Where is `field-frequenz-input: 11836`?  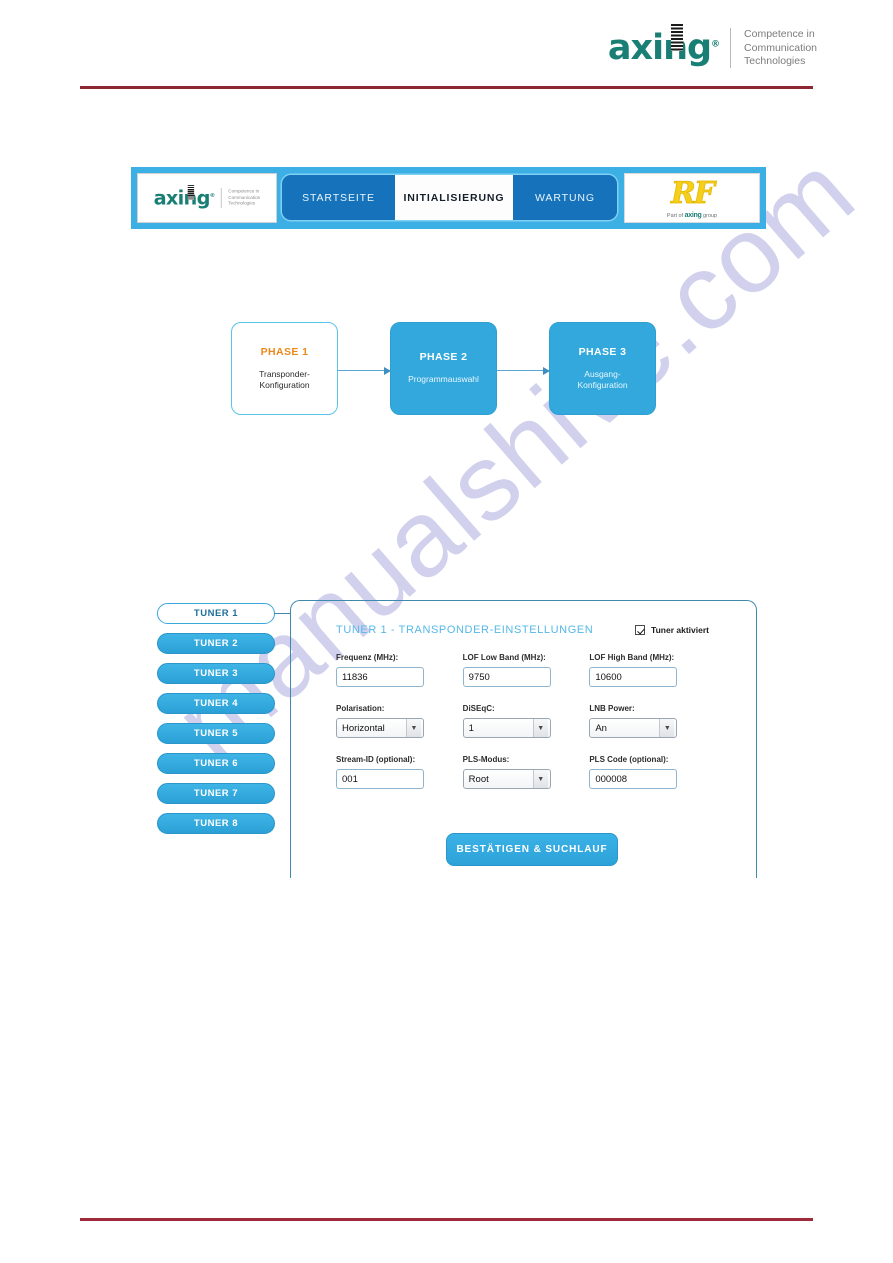 field-frequenz-input: 11836 is located at coordinates (380, 677).